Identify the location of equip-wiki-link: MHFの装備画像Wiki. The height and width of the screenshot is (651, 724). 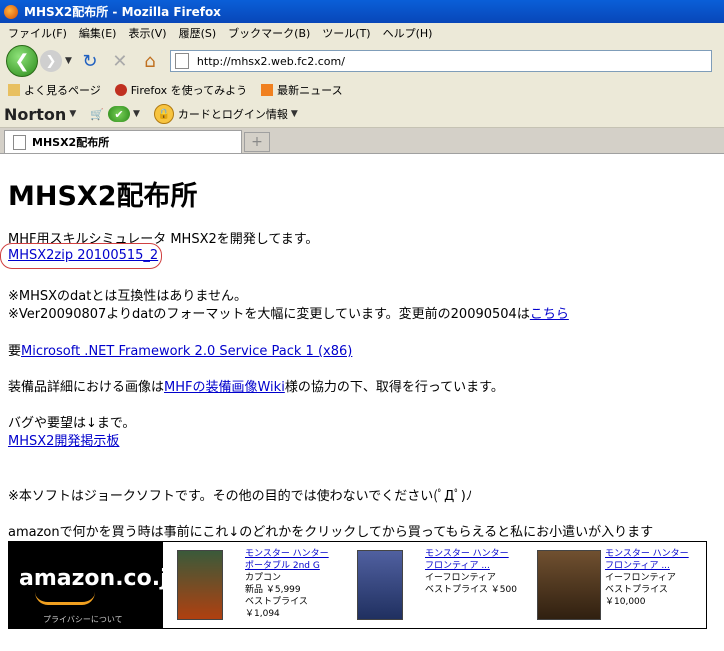
(224, 387).